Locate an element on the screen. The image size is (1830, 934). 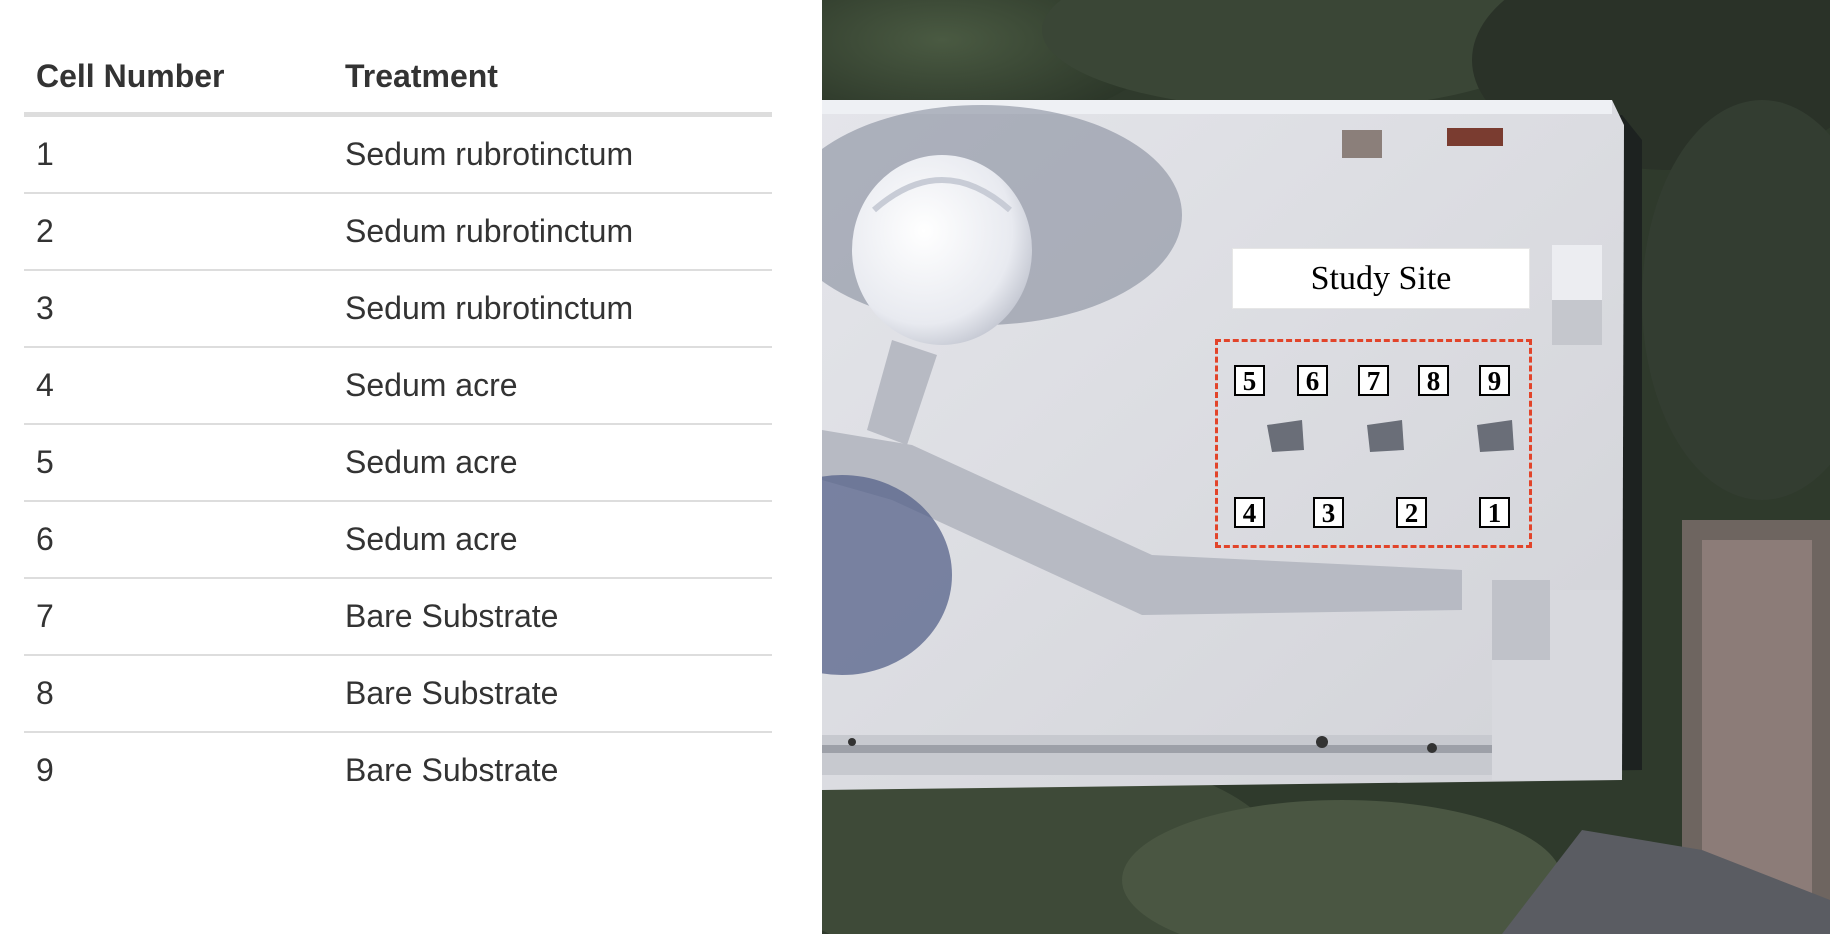
plot-cell-5: 5 is located at coordinates (1249, 380).